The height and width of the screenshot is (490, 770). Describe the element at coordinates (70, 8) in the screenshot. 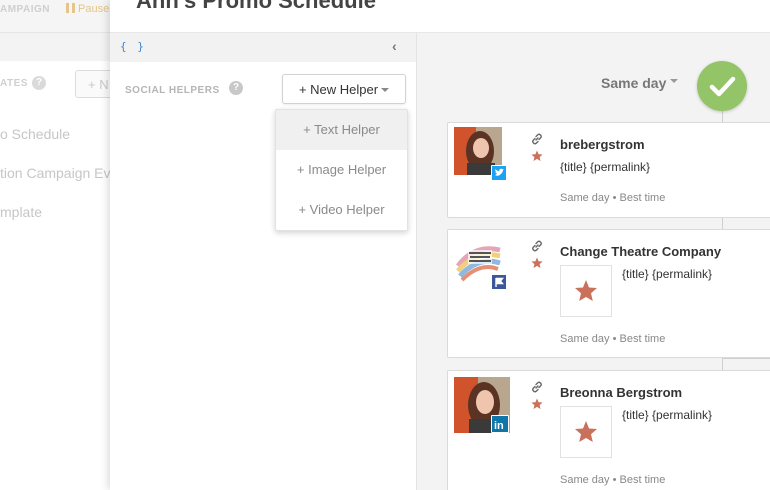

I see `pause-icon` at that location.